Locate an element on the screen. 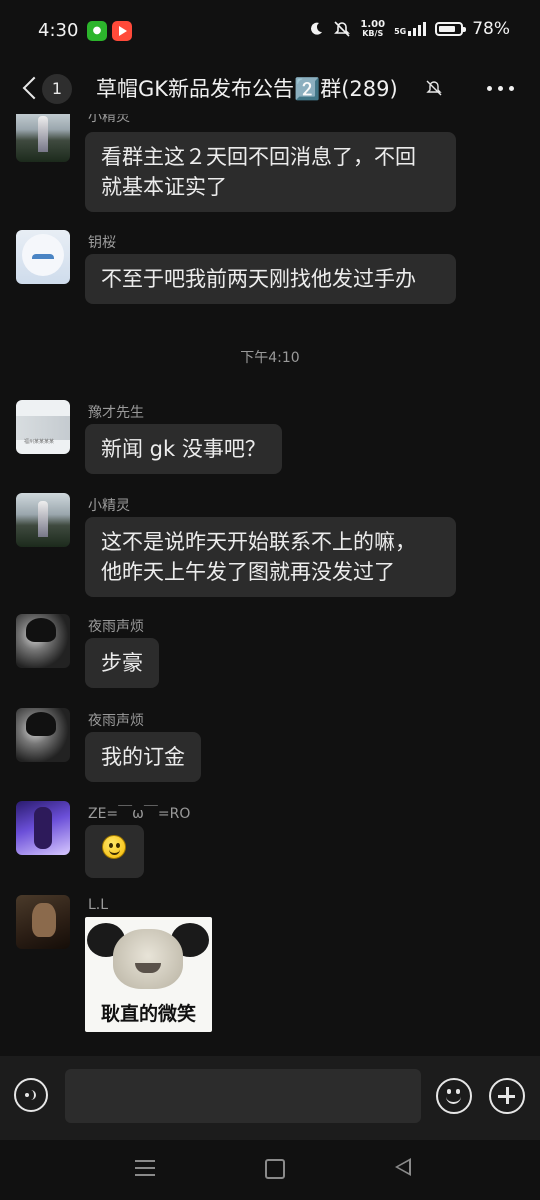 The height and width of the screenshot is (1200, 540). video-icon is located at coordinates (122, 31).